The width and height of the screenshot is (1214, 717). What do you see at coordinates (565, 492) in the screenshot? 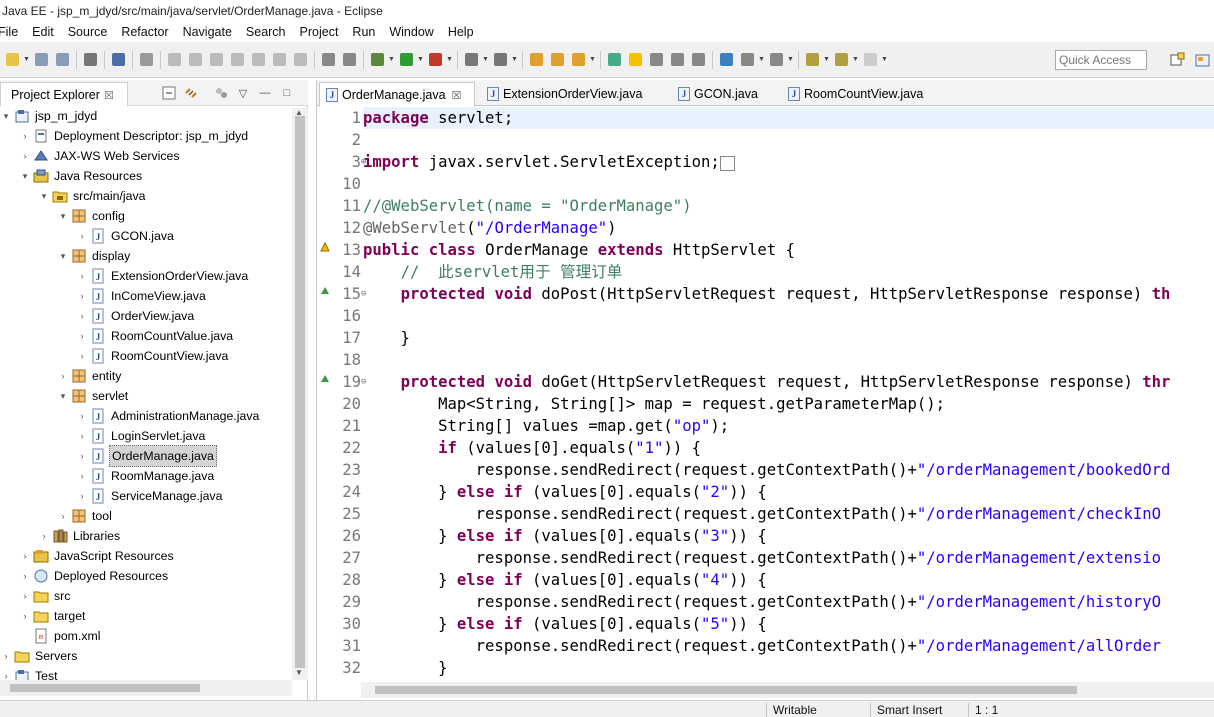
I see `code-line: } else if (values[0].equals("2")) {` at bounding box center [565, 492].